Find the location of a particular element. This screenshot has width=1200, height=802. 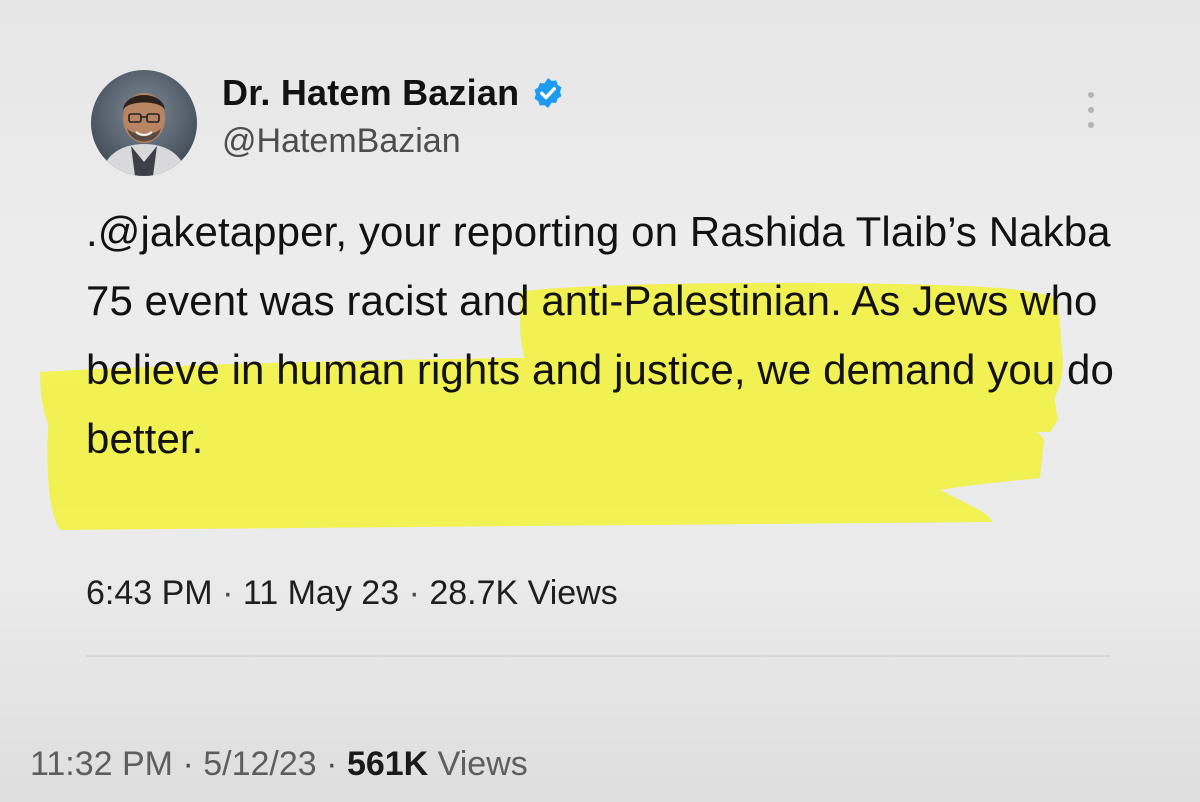

divider is located at coordinates (598, 656).